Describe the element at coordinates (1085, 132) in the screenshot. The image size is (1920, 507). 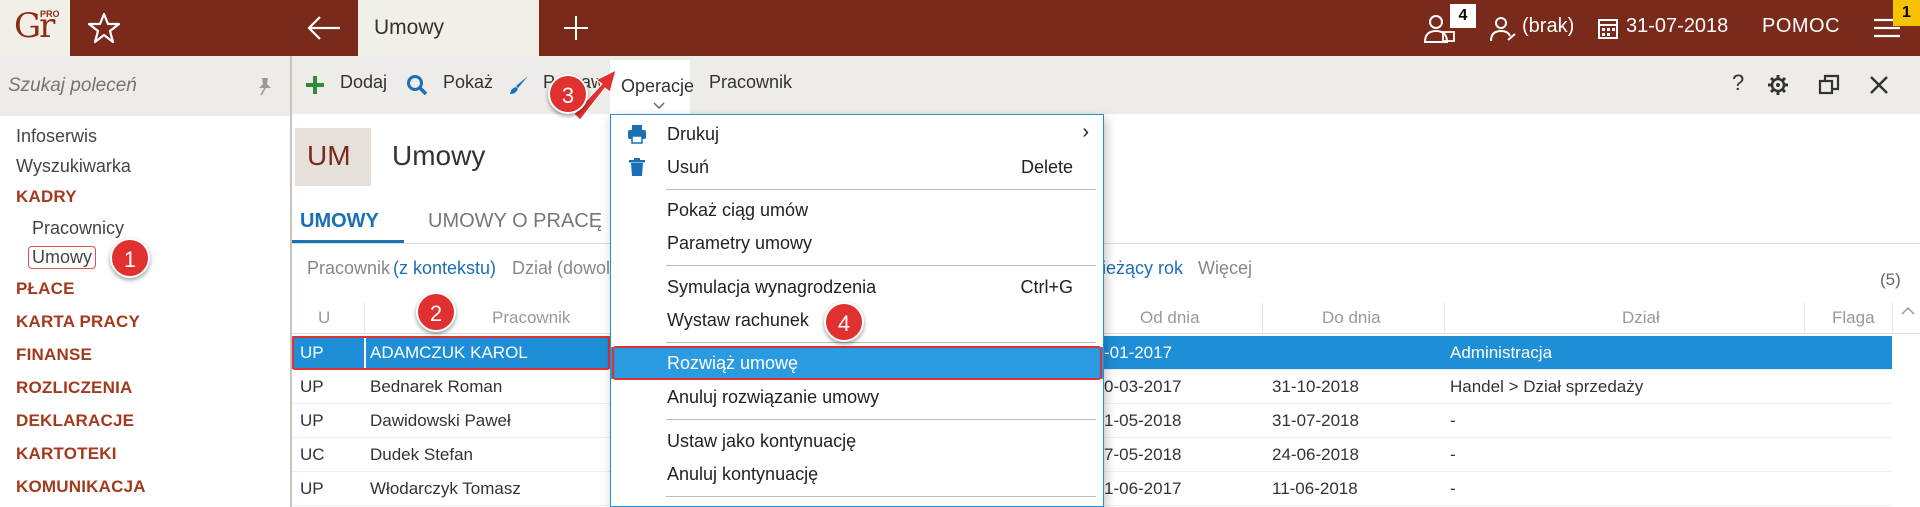
I see `submenu-arrow-icon: ›` at that location.